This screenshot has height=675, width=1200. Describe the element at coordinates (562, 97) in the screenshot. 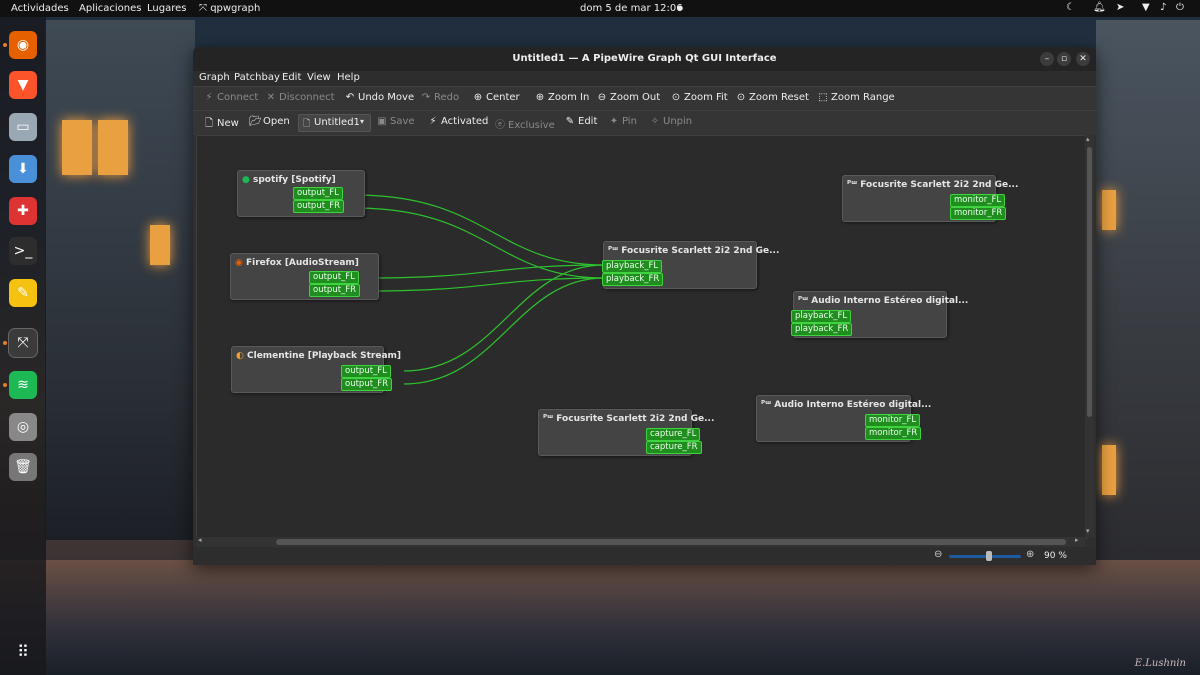

I see `zoom-in-button: ⊕ Zoom In` at that location.